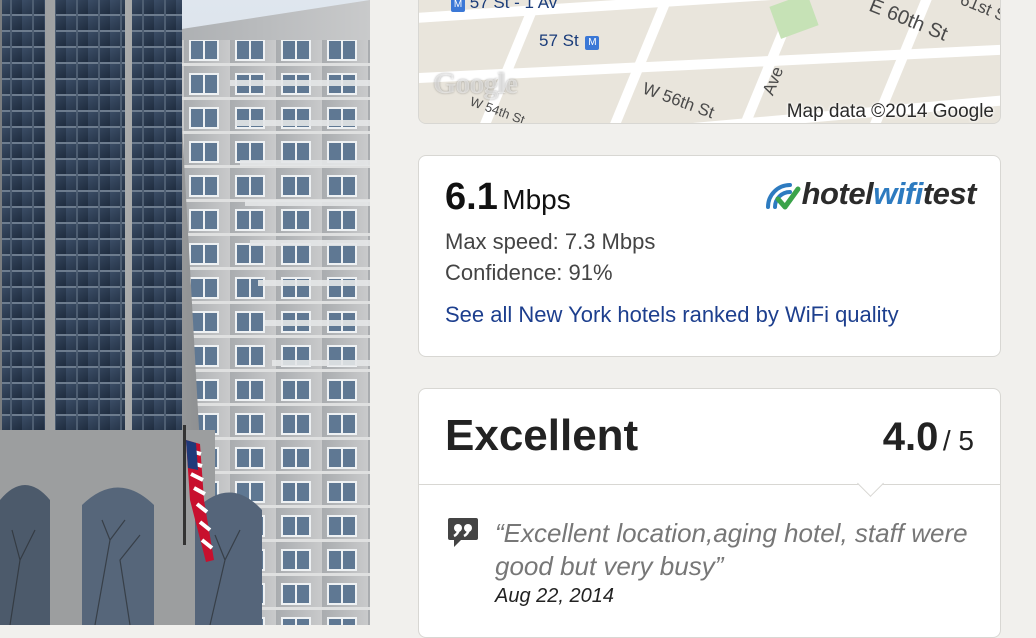 The height and width of the screenshot is (638, 1036). What do you see at coordinates (709, 484) in the screenshot?
I see `review-divider` at bounding box center [709, 484].